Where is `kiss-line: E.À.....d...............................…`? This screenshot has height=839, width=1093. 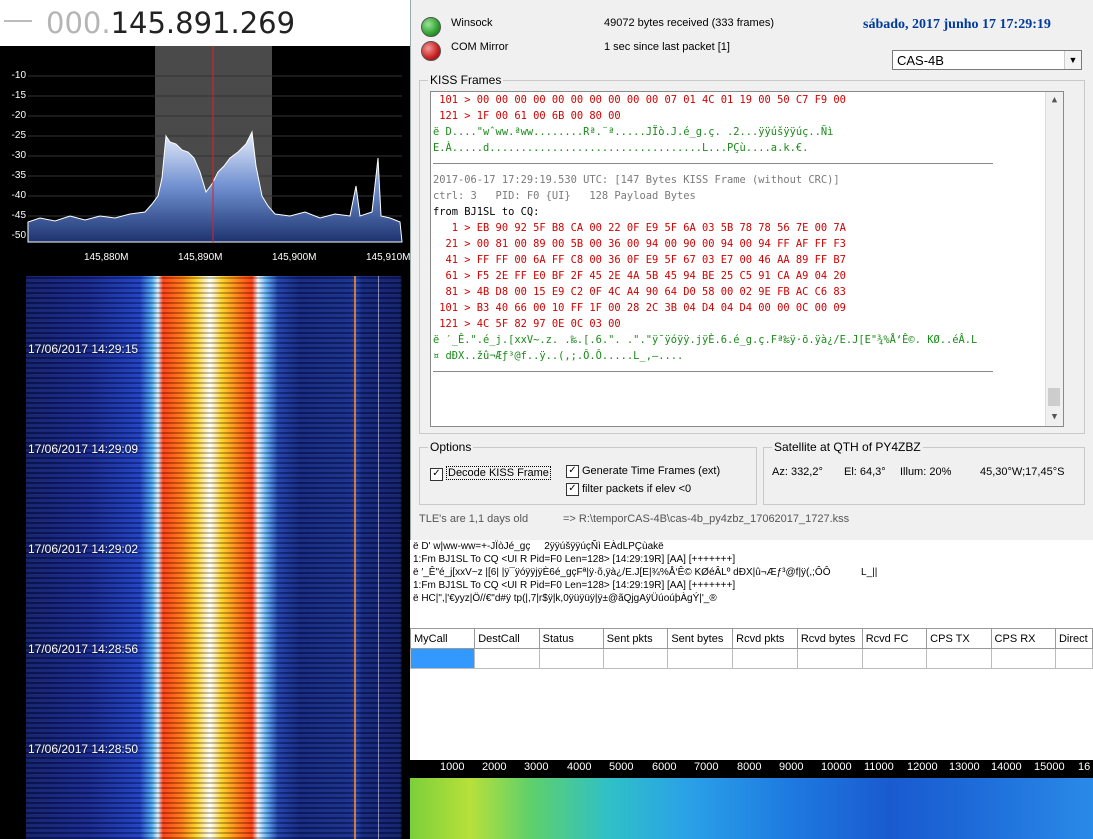 kiss-line: E.À.....d...............................… is located at coordinates (621, 148).